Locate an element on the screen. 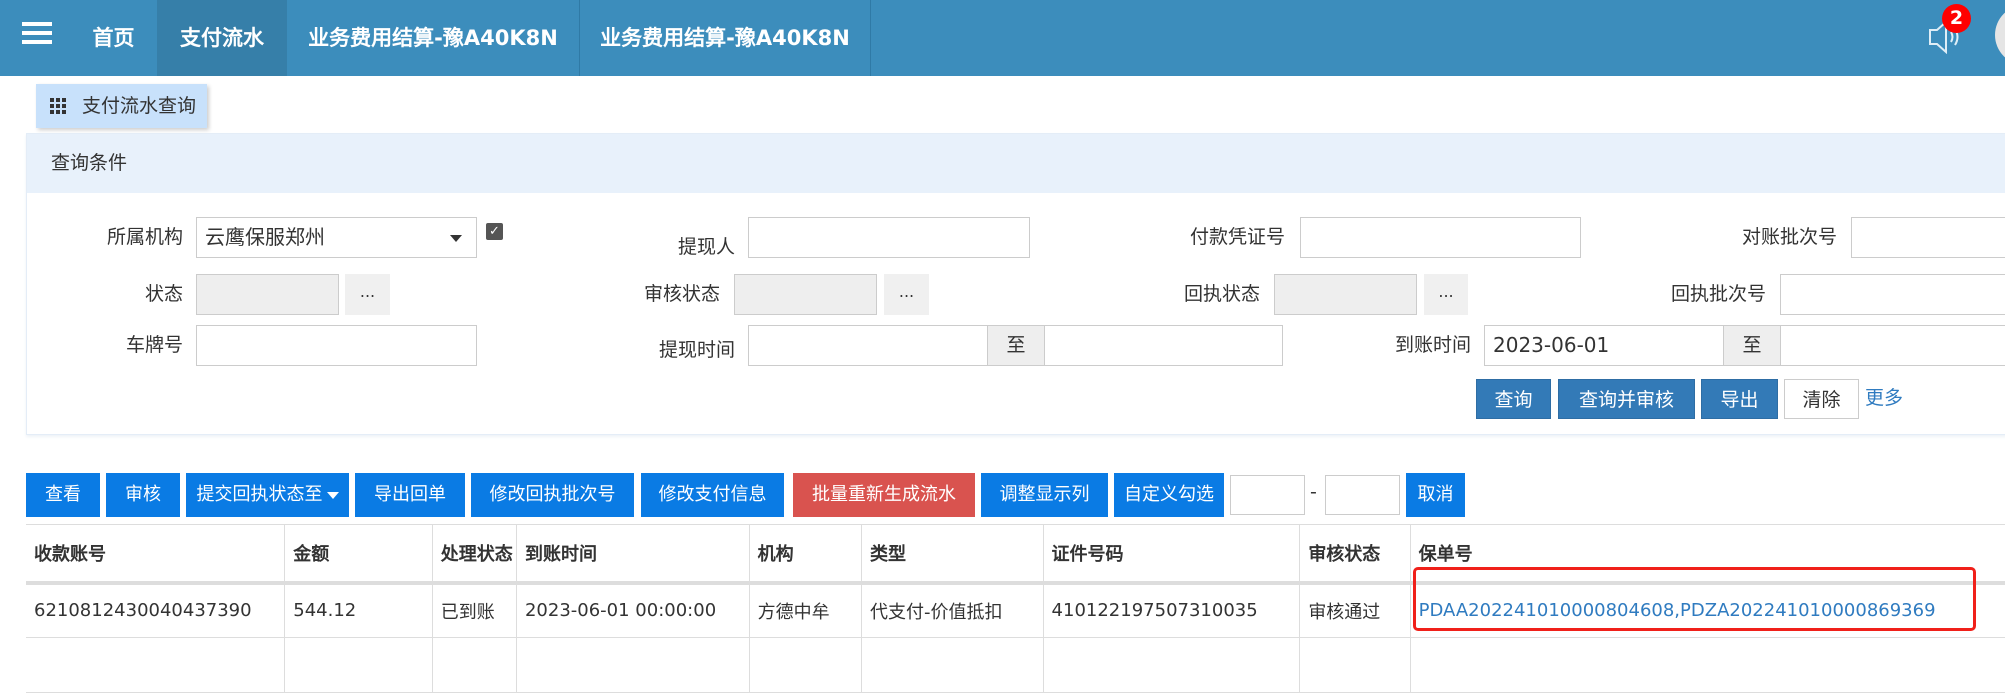  withdraw-time-label: 提现时间 is located at coordinates (696, 350).